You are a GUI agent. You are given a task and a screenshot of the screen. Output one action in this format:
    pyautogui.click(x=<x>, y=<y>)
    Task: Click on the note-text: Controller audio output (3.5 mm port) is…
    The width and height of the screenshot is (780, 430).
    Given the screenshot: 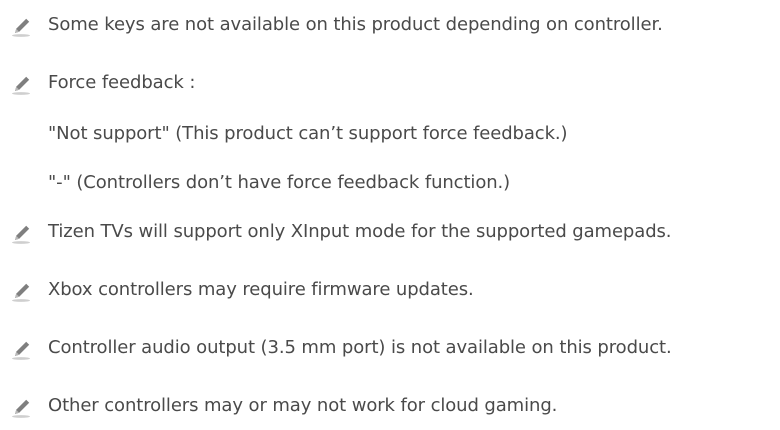 What is the action you would take?
    pyautogui.click(x=360, y=347)
    